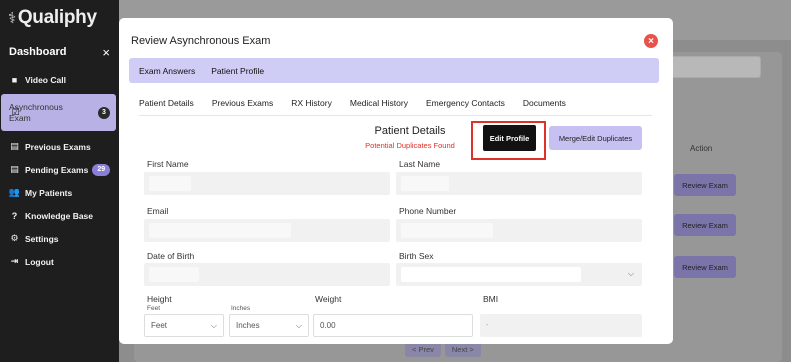 The height and width of the screenshot is (362, 791). Describe the element at coordinates (167, 71) in the screenshot. I see `tab-exam-answers: Exam Answers` at that location.